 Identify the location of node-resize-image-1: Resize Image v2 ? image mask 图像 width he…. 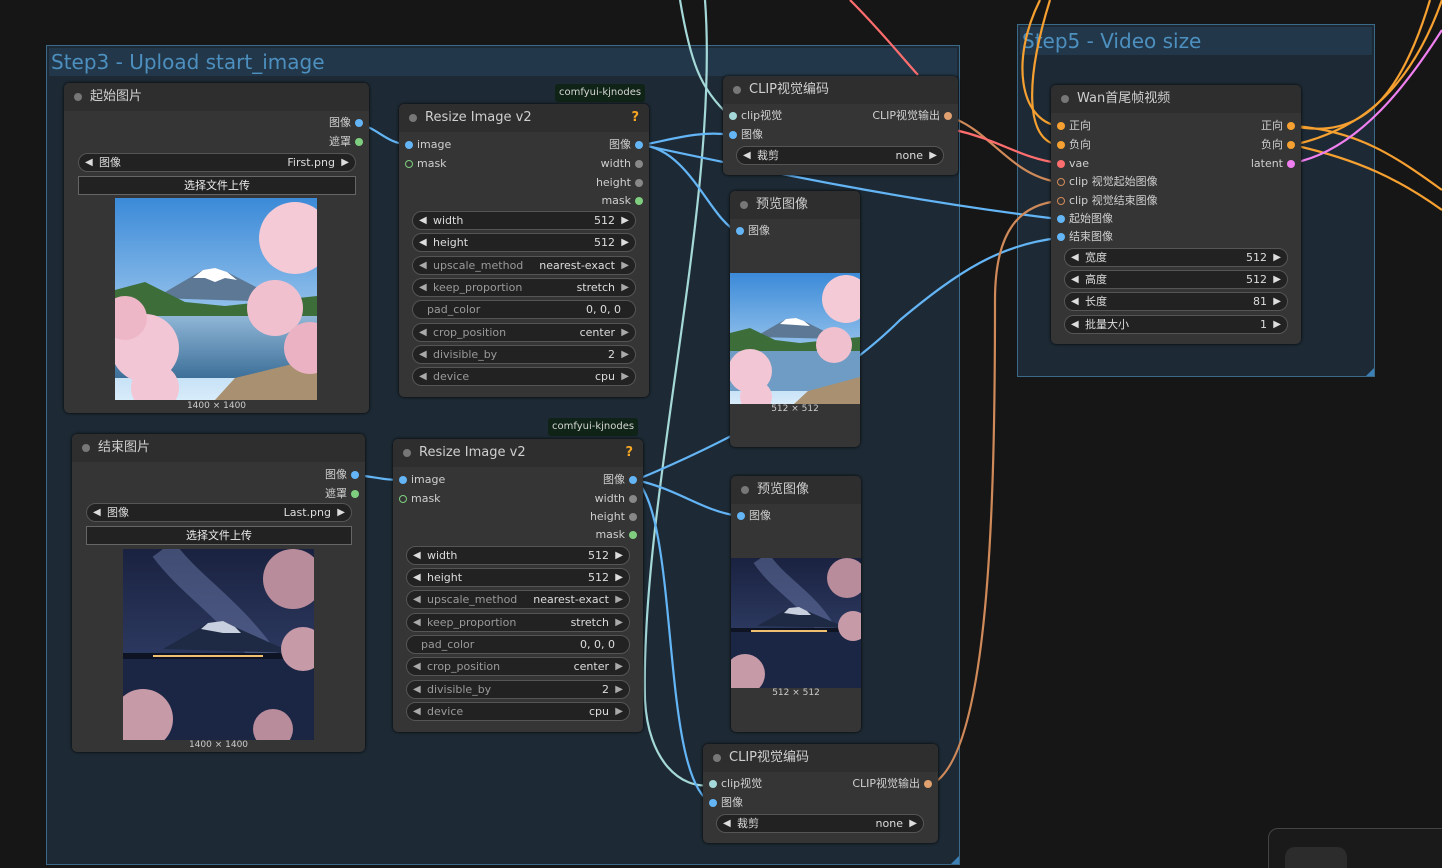
(524, 250).